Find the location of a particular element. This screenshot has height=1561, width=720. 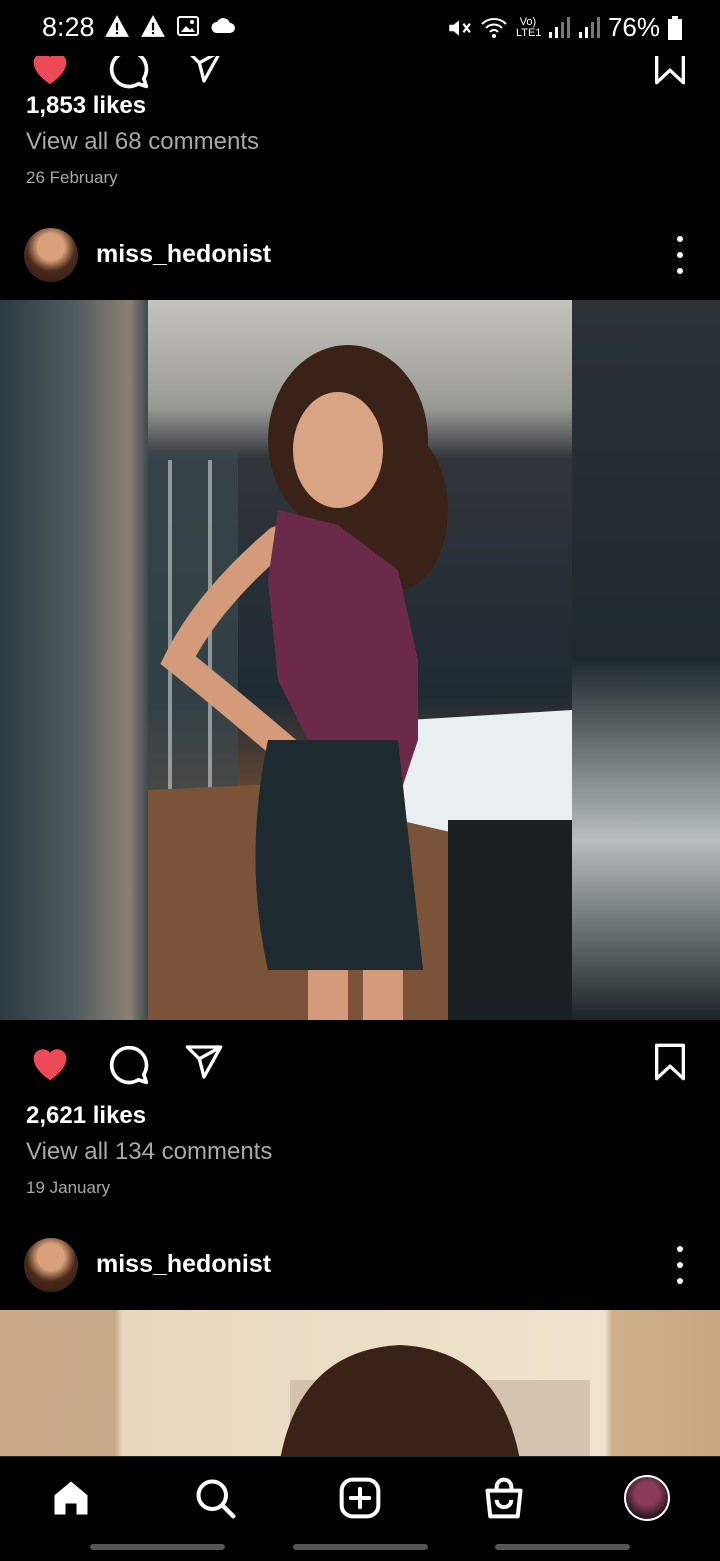

send-icon is located at coordinates (204, 1062).